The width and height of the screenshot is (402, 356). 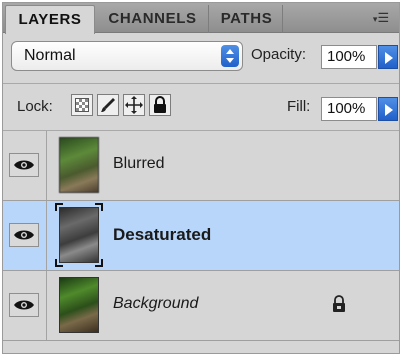 I want to click on lock-all-icon, so click(x=160, y=105).